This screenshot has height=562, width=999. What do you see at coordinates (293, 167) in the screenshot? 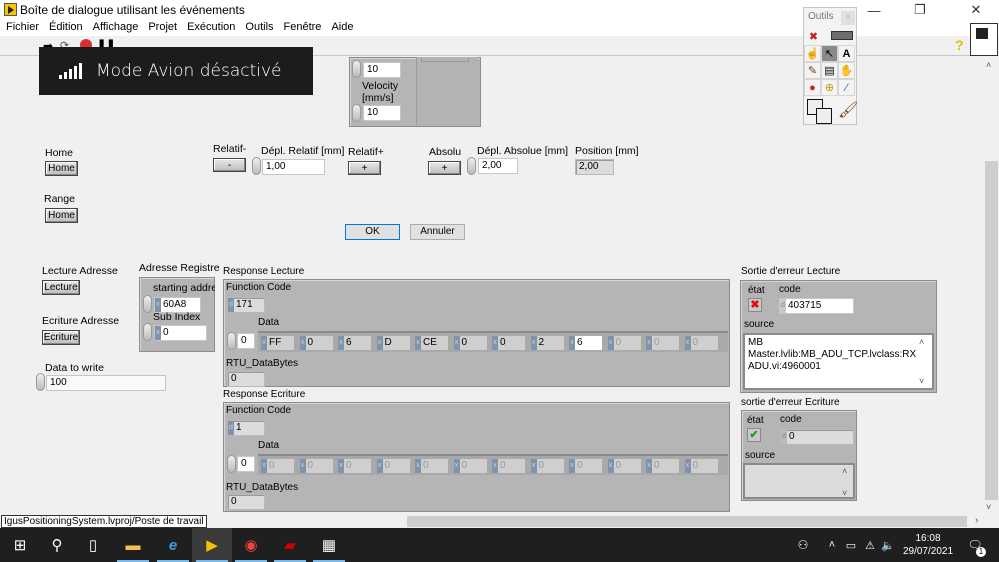
I see `depl-relatif-input: 1,00` at bounding box center [293, 167].